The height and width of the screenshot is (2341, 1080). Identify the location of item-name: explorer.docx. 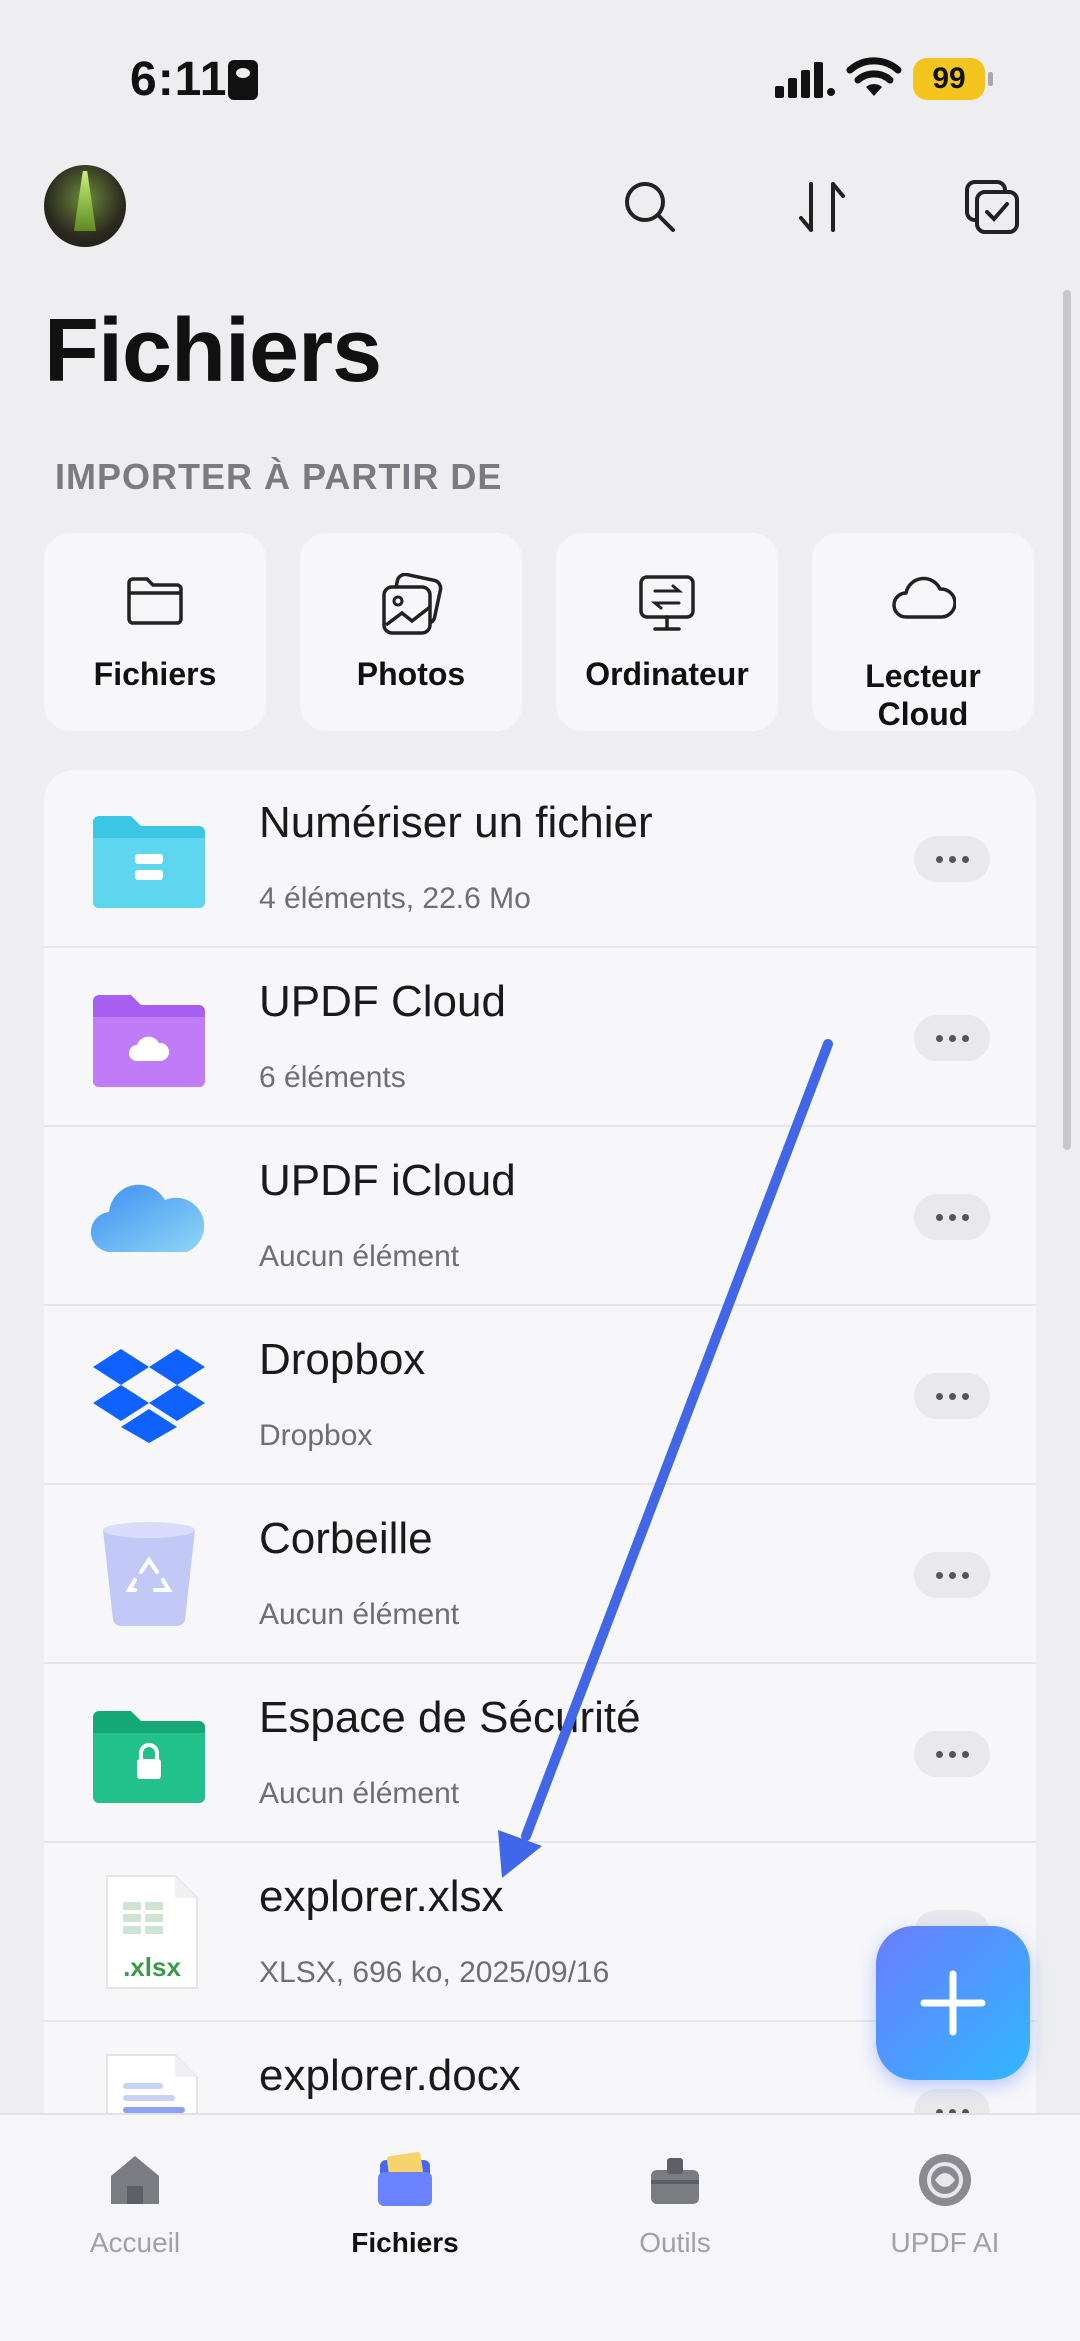
(390, 2075).